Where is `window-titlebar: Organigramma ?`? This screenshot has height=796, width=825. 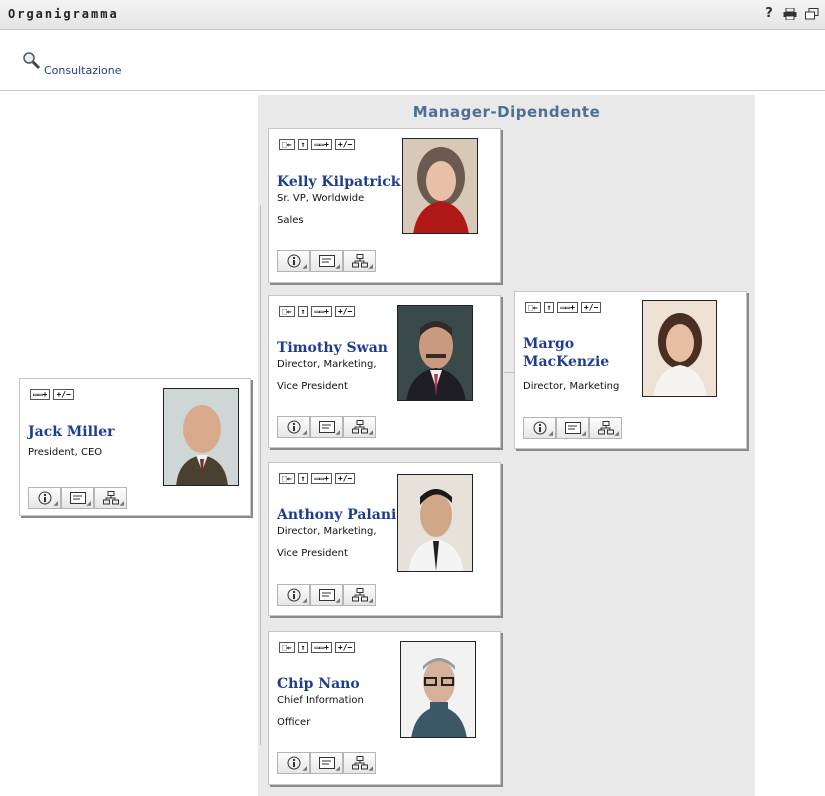
window-titlebar: Organigramma ? is located at coordinates (412, 15).